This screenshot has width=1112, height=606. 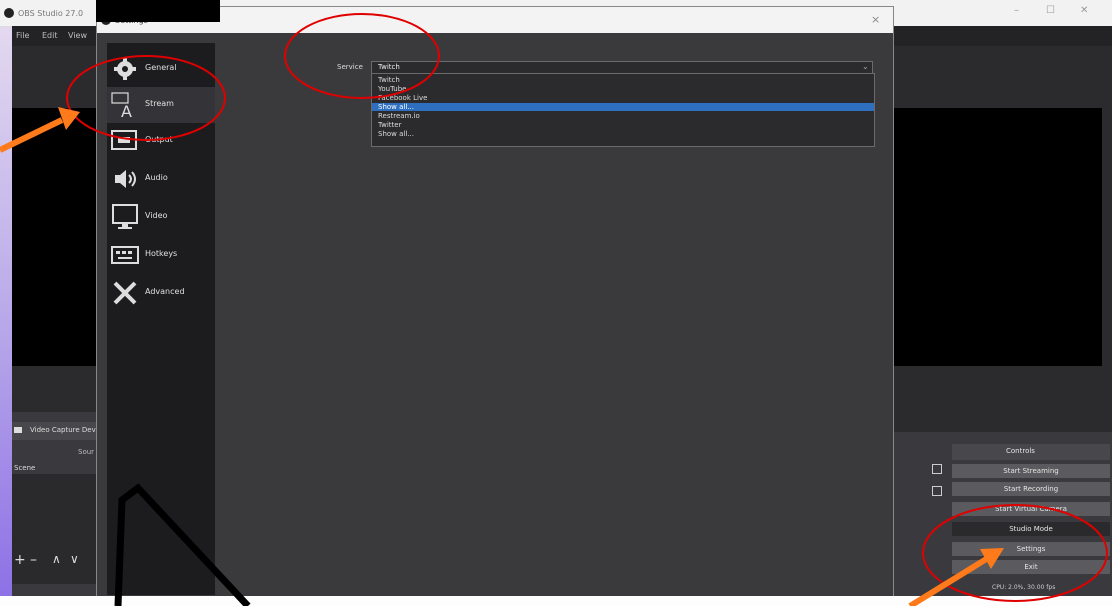 I want to click on annotation-arrow-left, so click(x=32, y=135).